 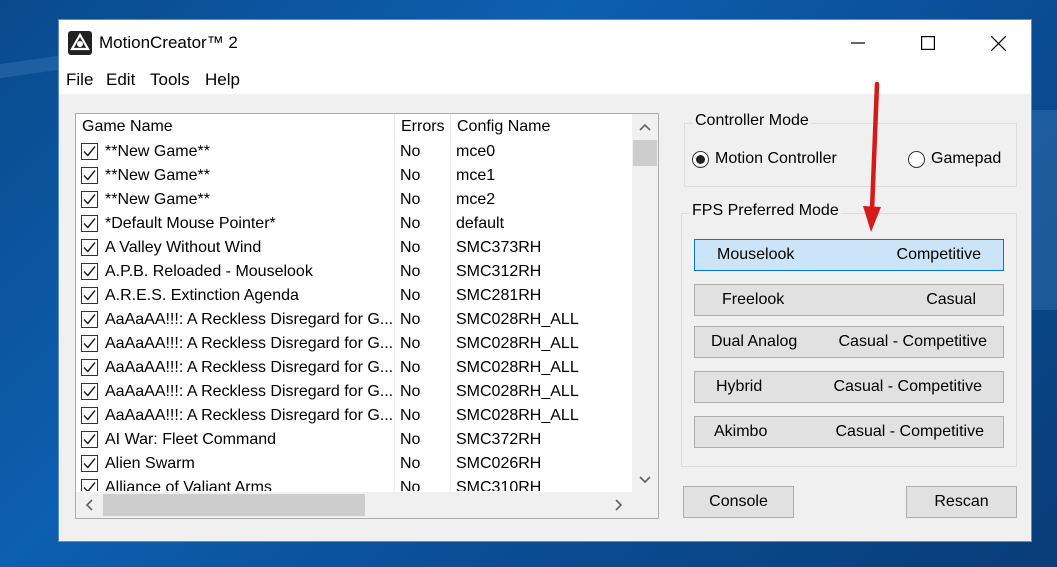 What do you see at coordinates (998, 43) in the screenshot?
I see `close-button` at bounding box center [998, 43].